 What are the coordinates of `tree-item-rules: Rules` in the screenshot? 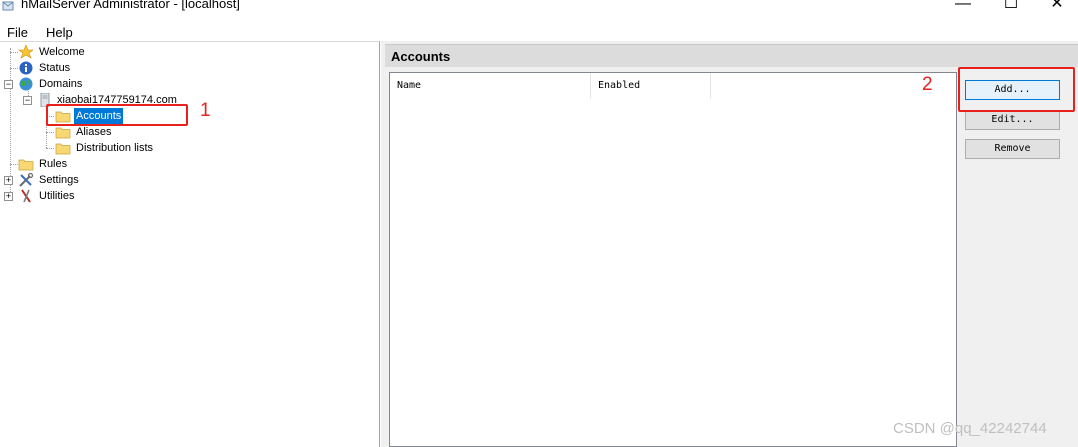 It's located at (100, 164).